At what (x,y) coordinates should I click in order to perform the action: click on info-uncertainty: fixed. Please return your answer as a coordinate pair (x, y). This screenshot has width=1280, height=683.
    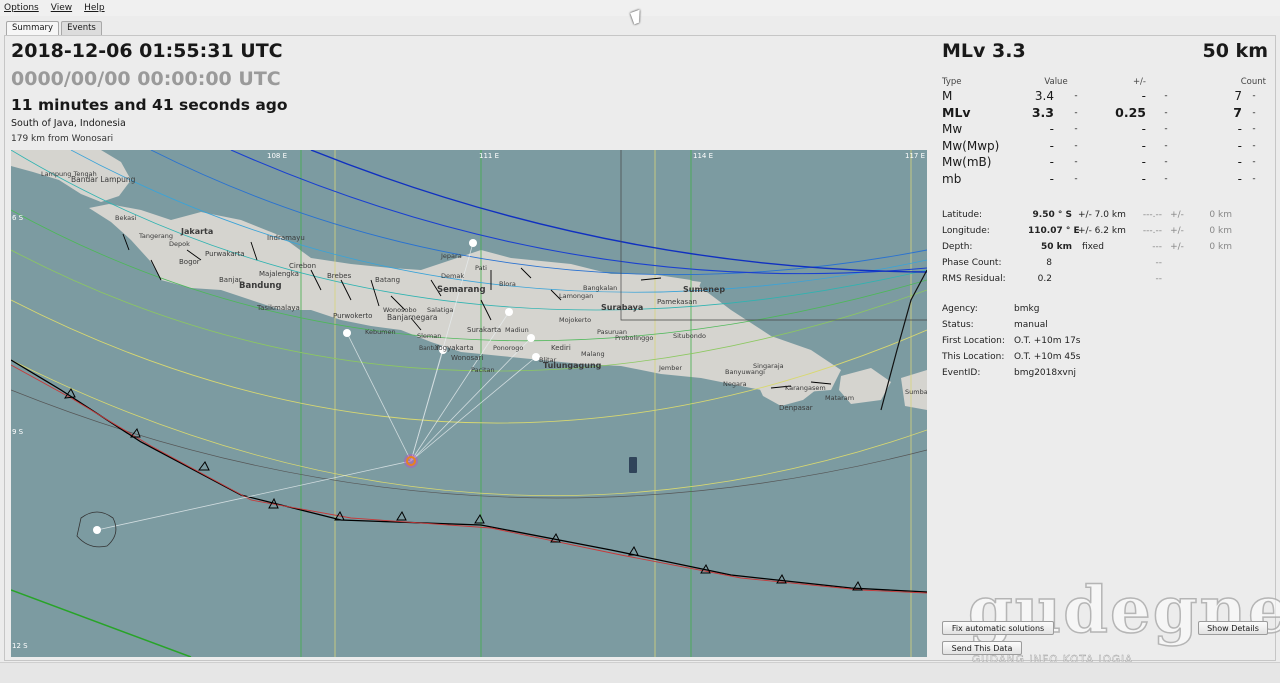
    Looking at the image, I should click on (1093, 247).